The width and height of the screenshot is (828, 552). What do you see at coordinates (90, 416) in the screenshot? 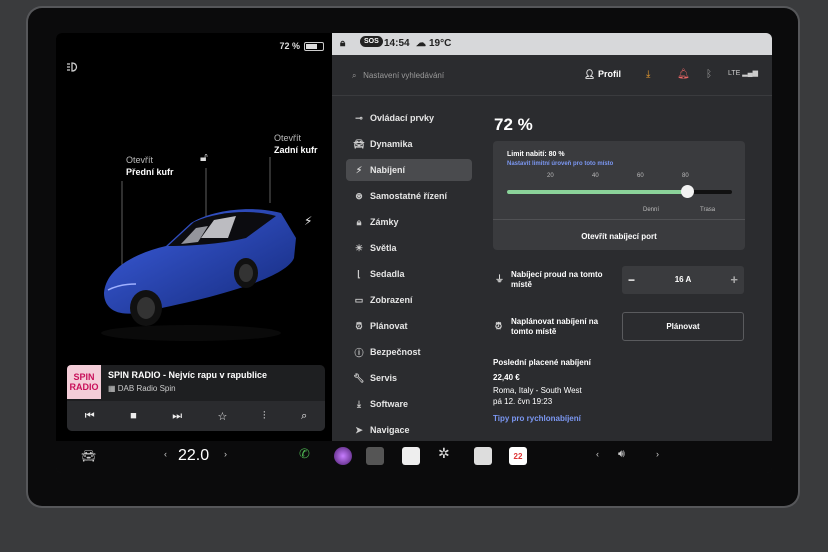
I see `previous-icon: ⏮︎` at bounding box center [90, 416].